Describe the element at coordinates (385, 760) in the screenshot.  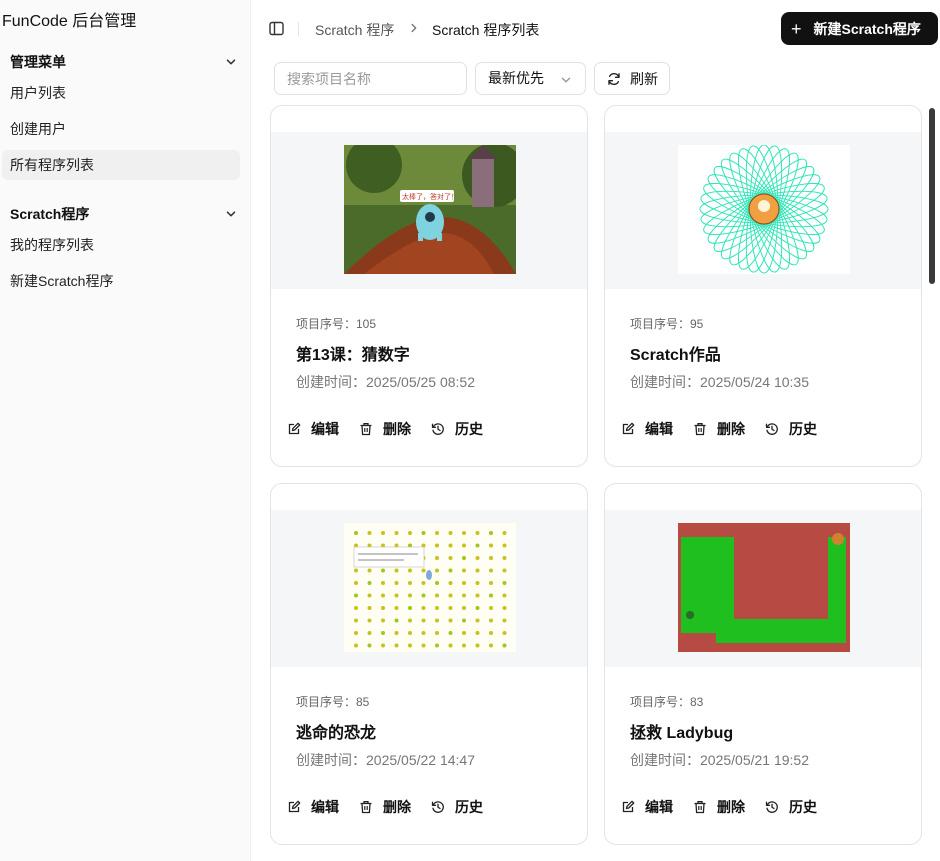
I see `created-time: 创建时间：2025/05/22 14:47` at that location.